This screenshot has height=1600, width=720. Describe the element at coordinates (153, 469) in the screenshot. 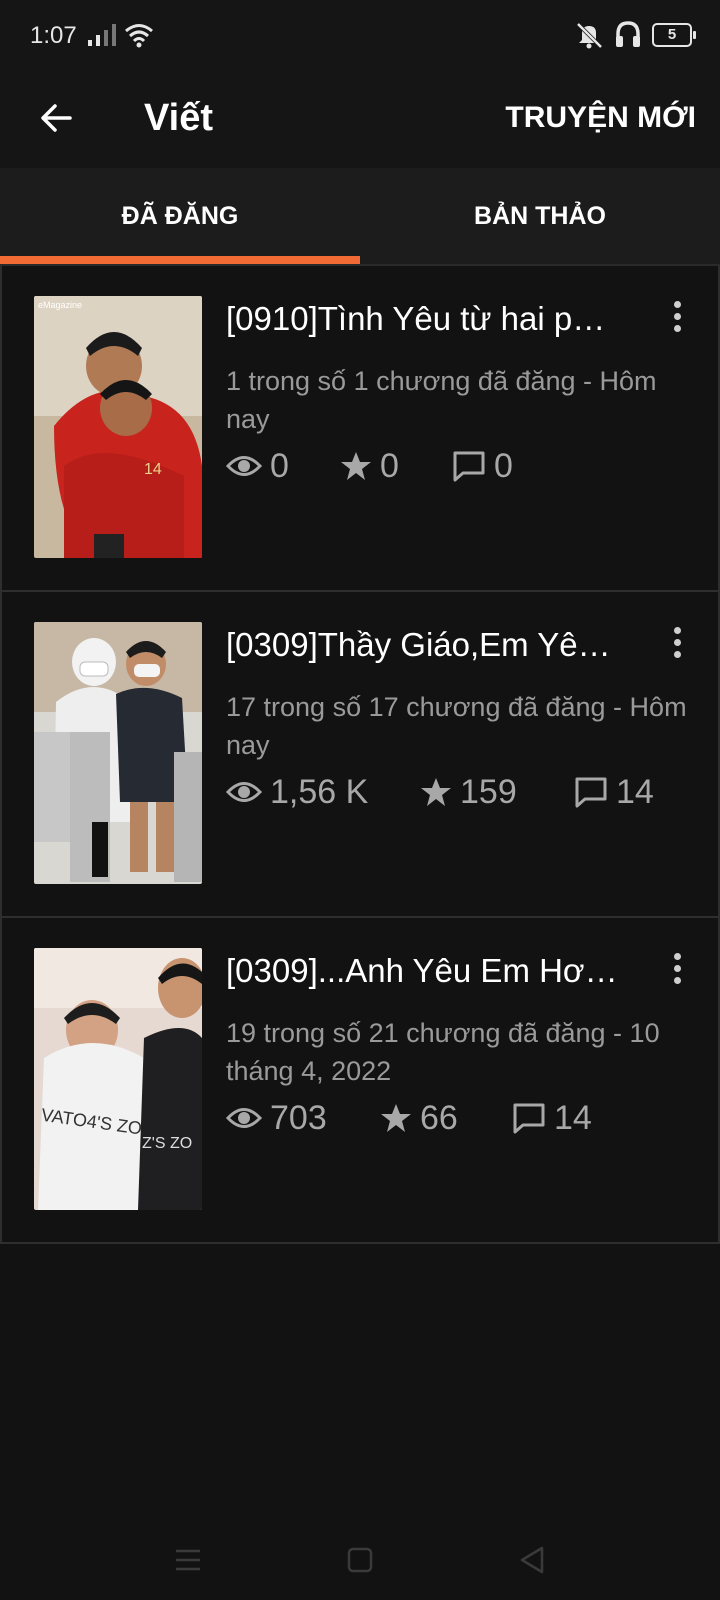

I see `svg-text: 14` at that location.